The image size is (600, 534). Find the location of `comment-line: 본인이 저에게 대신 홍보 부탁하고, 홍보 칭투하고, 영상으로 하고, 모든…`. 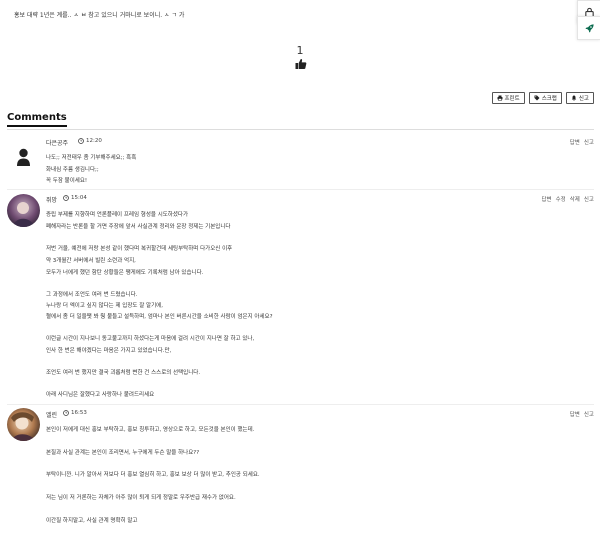

comment-line: 본인이 저에게 대신 홍보 부탁하고, 홍보 칭투하고, 영상으로 하고, 모든… is located at coordinates (150, 430).